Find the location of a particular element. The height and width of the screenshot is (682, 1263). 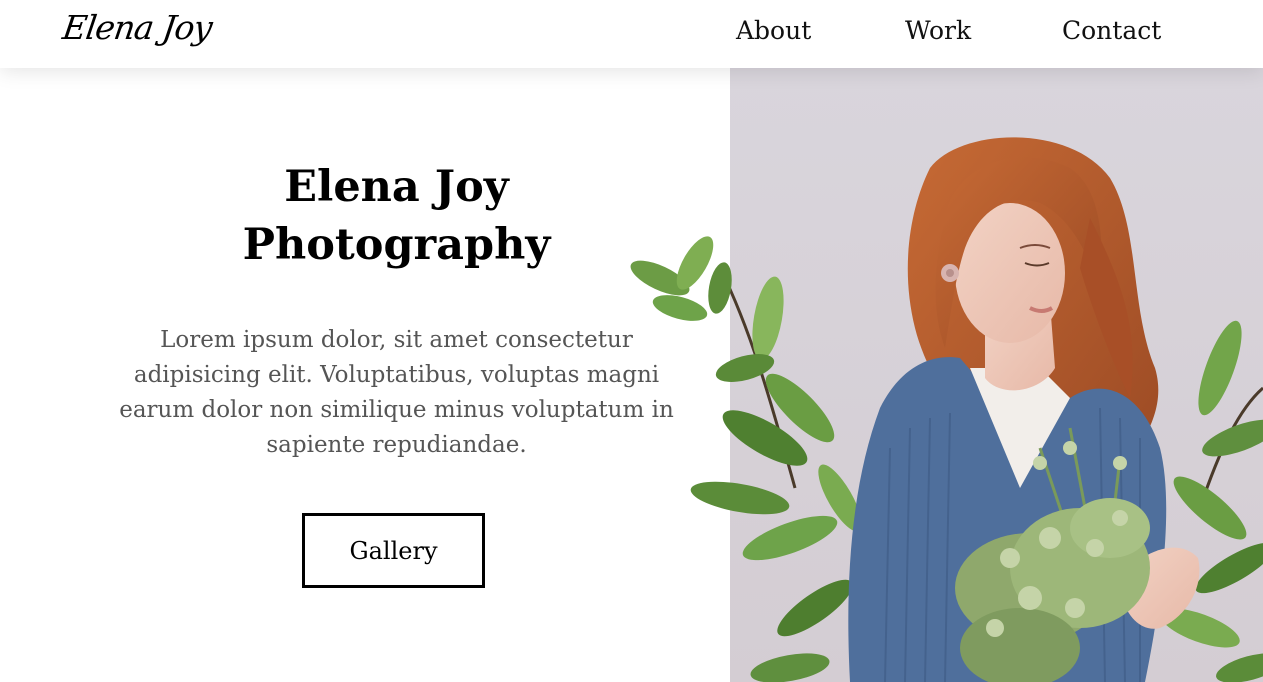

hero-title-line2: Photography is located at coordinates (396, 245).